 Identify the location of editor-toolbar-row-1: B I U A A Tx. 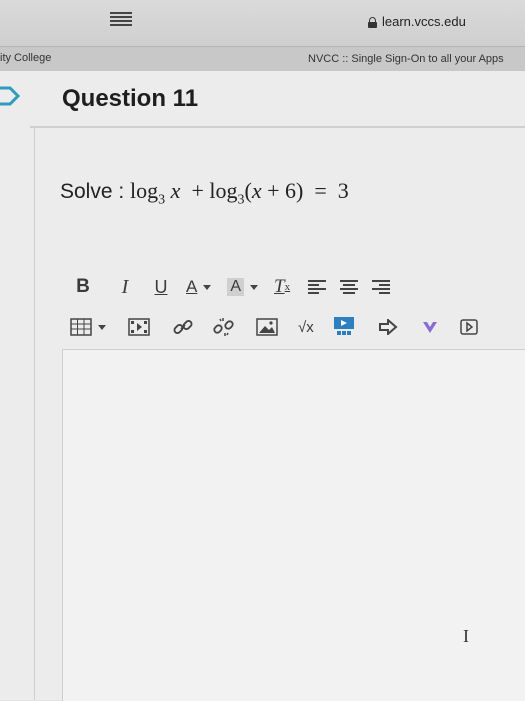
(230, 287).